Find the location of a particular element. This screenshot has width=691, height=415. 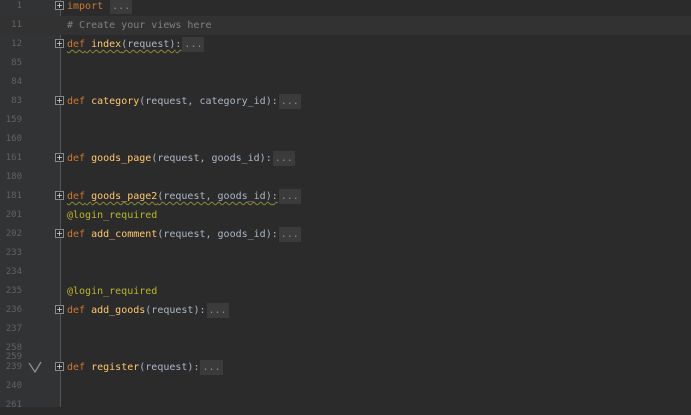

line-number: 160 is located at coordinates (13, 139).